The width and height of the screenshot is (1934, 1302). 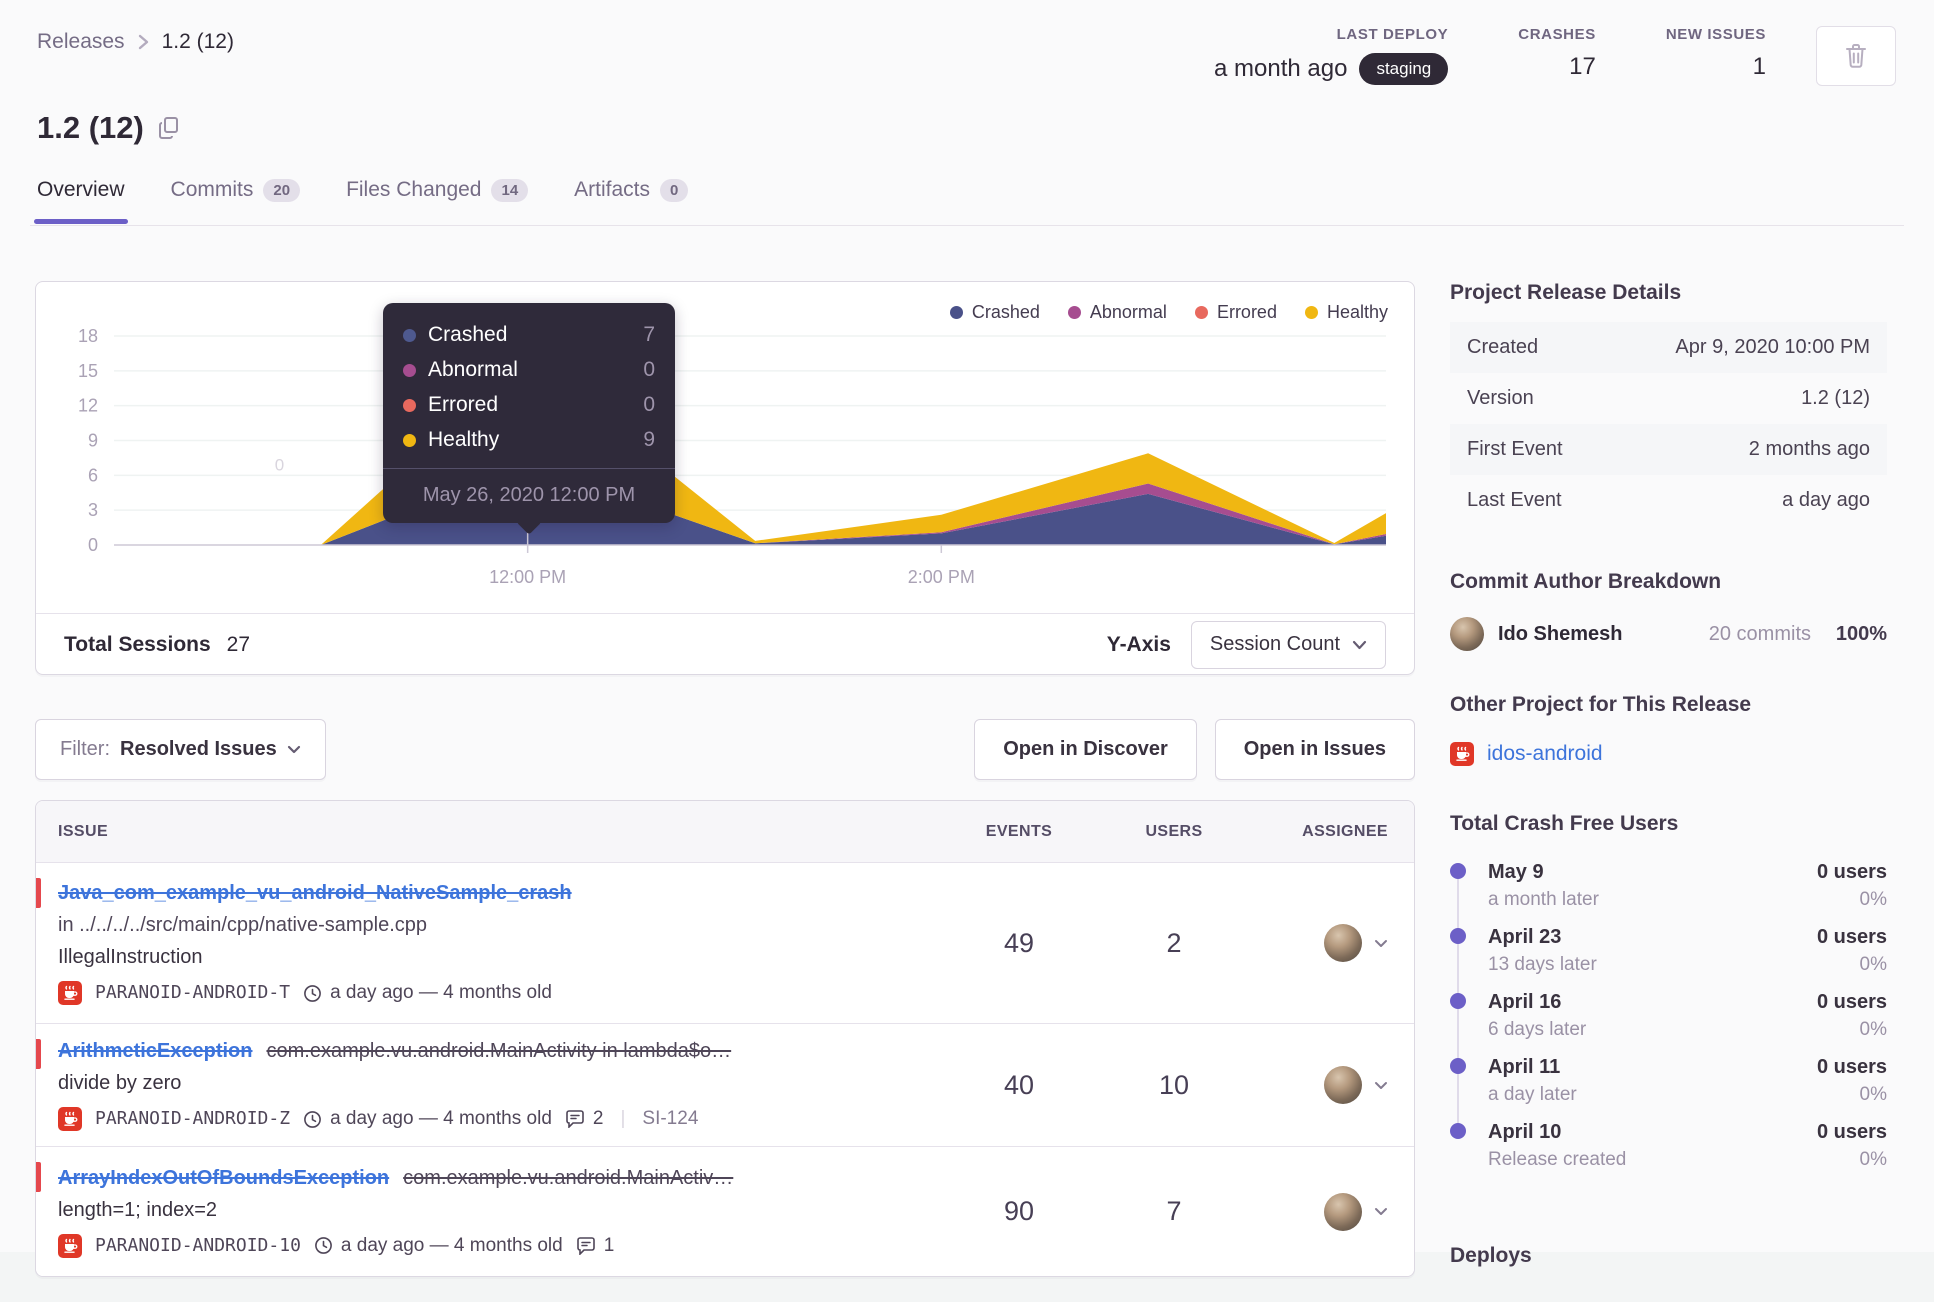 I want to click on svg-text: 3, so click(x=93, y=510).